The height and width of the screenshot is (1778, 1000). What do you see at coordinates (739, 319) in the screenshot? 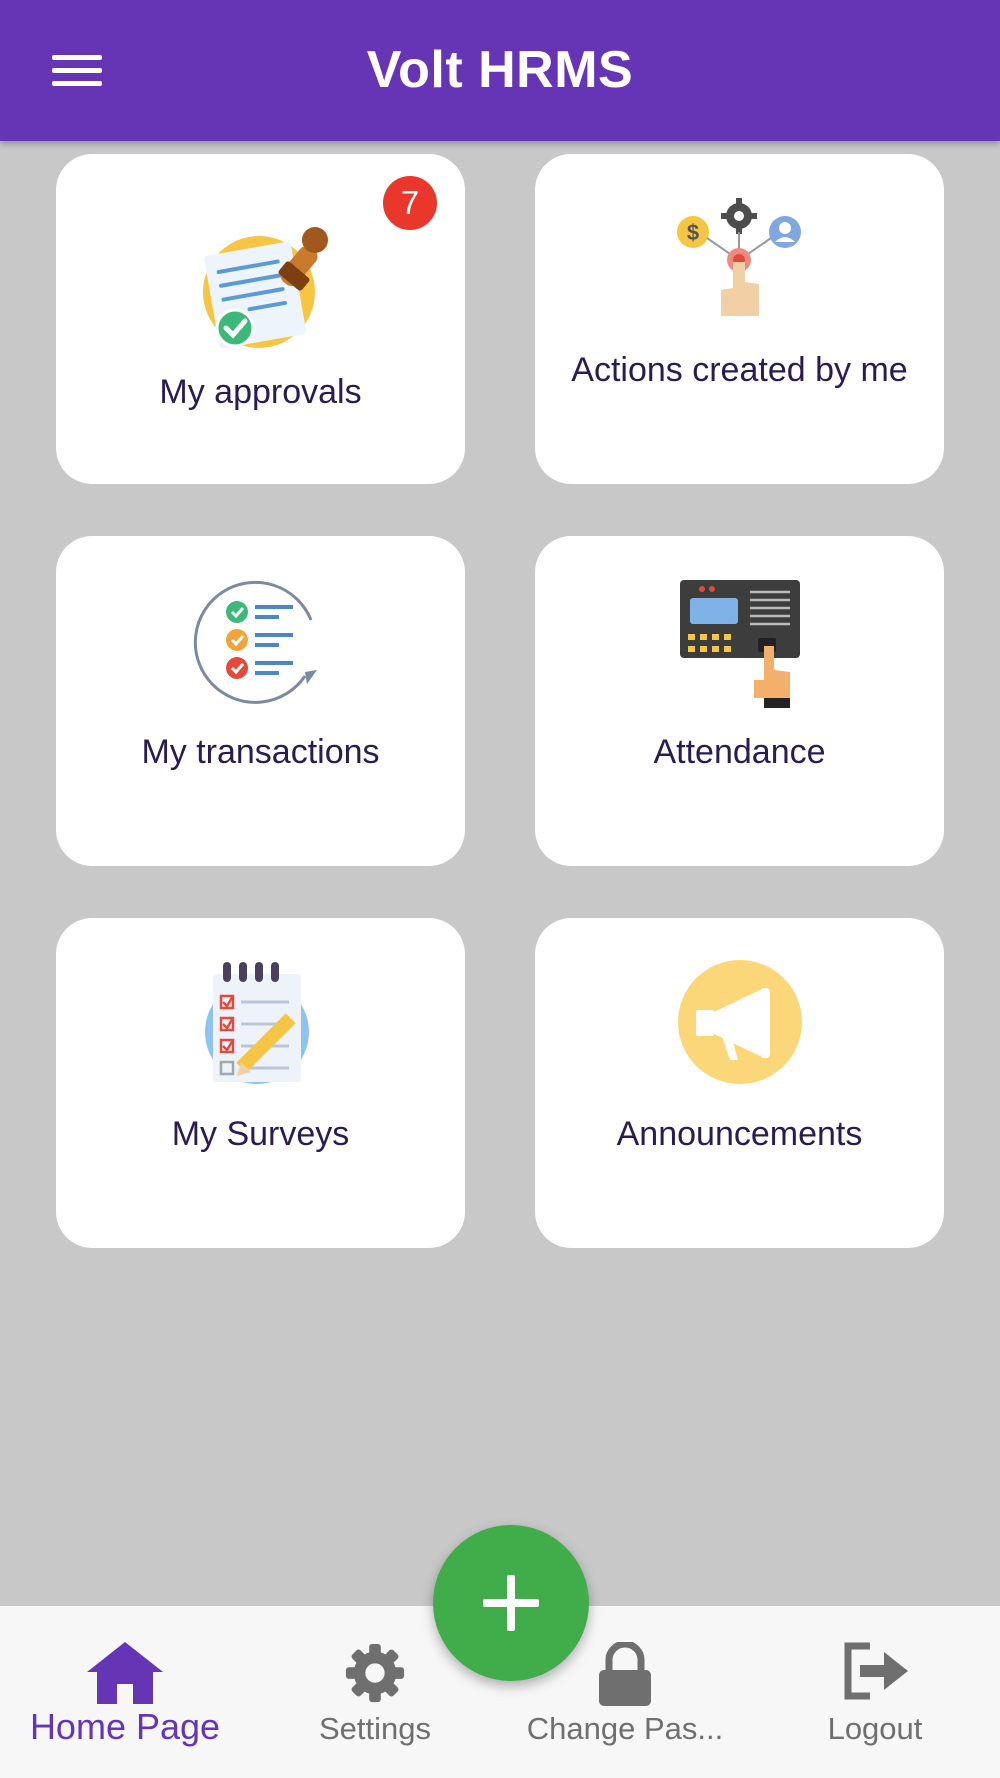
I see `card-actions-created-by-me: $ Actions created by me` at bounding box center [739, 319].